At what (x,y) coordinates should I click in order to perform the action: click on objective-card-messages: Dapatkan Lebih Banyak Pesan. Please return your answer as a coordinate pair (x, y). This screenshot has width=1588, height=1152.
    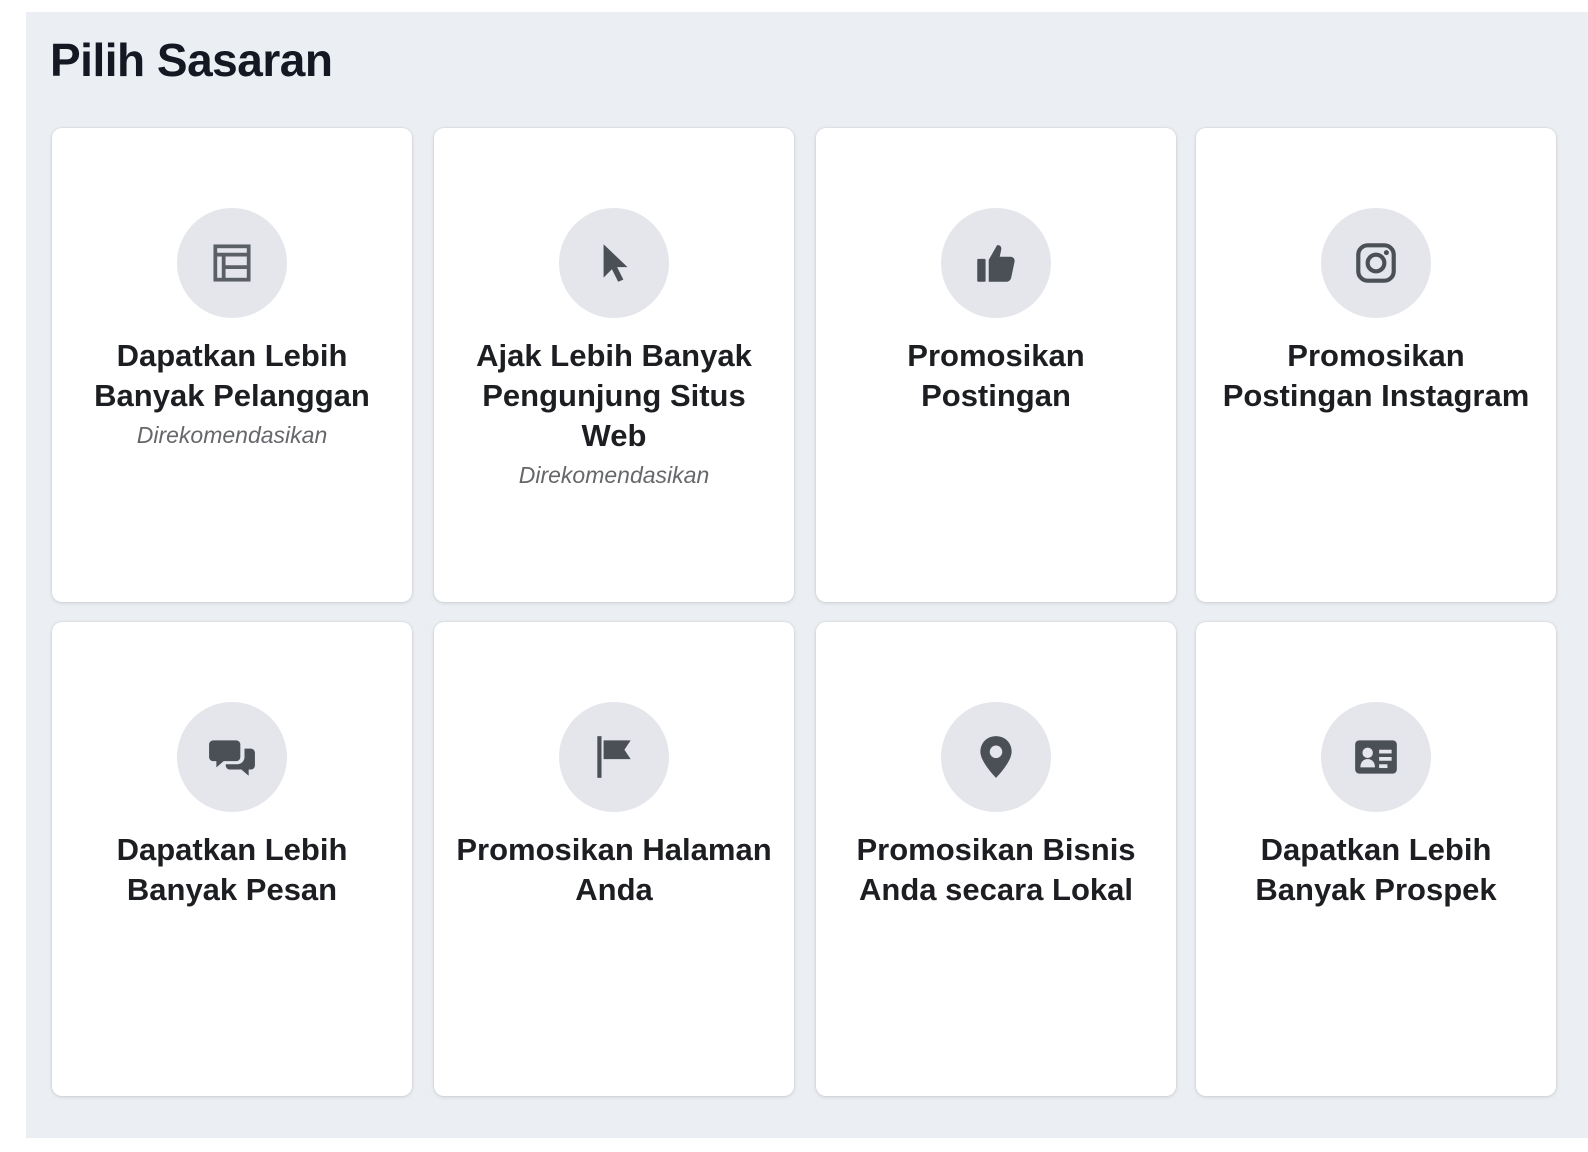
    Looking at the image, I should click on (232, 859).